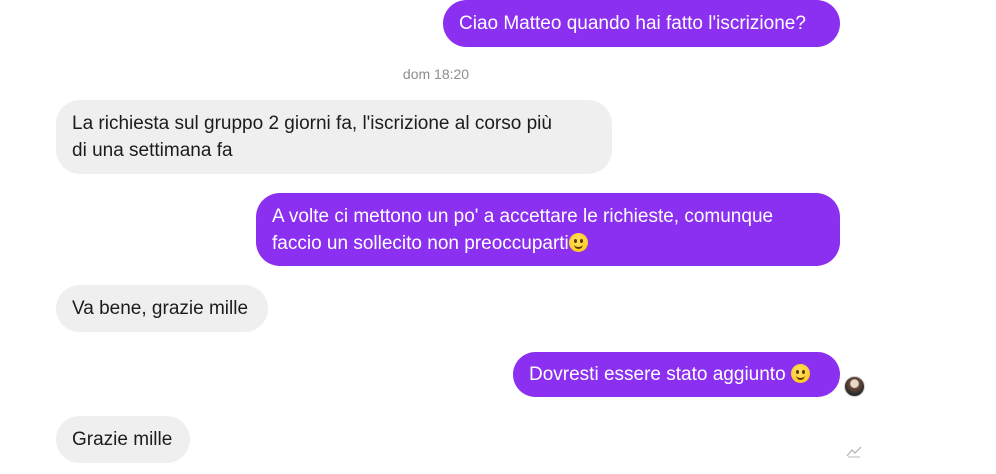  I want to click on seen-icon, so click(854, 452).